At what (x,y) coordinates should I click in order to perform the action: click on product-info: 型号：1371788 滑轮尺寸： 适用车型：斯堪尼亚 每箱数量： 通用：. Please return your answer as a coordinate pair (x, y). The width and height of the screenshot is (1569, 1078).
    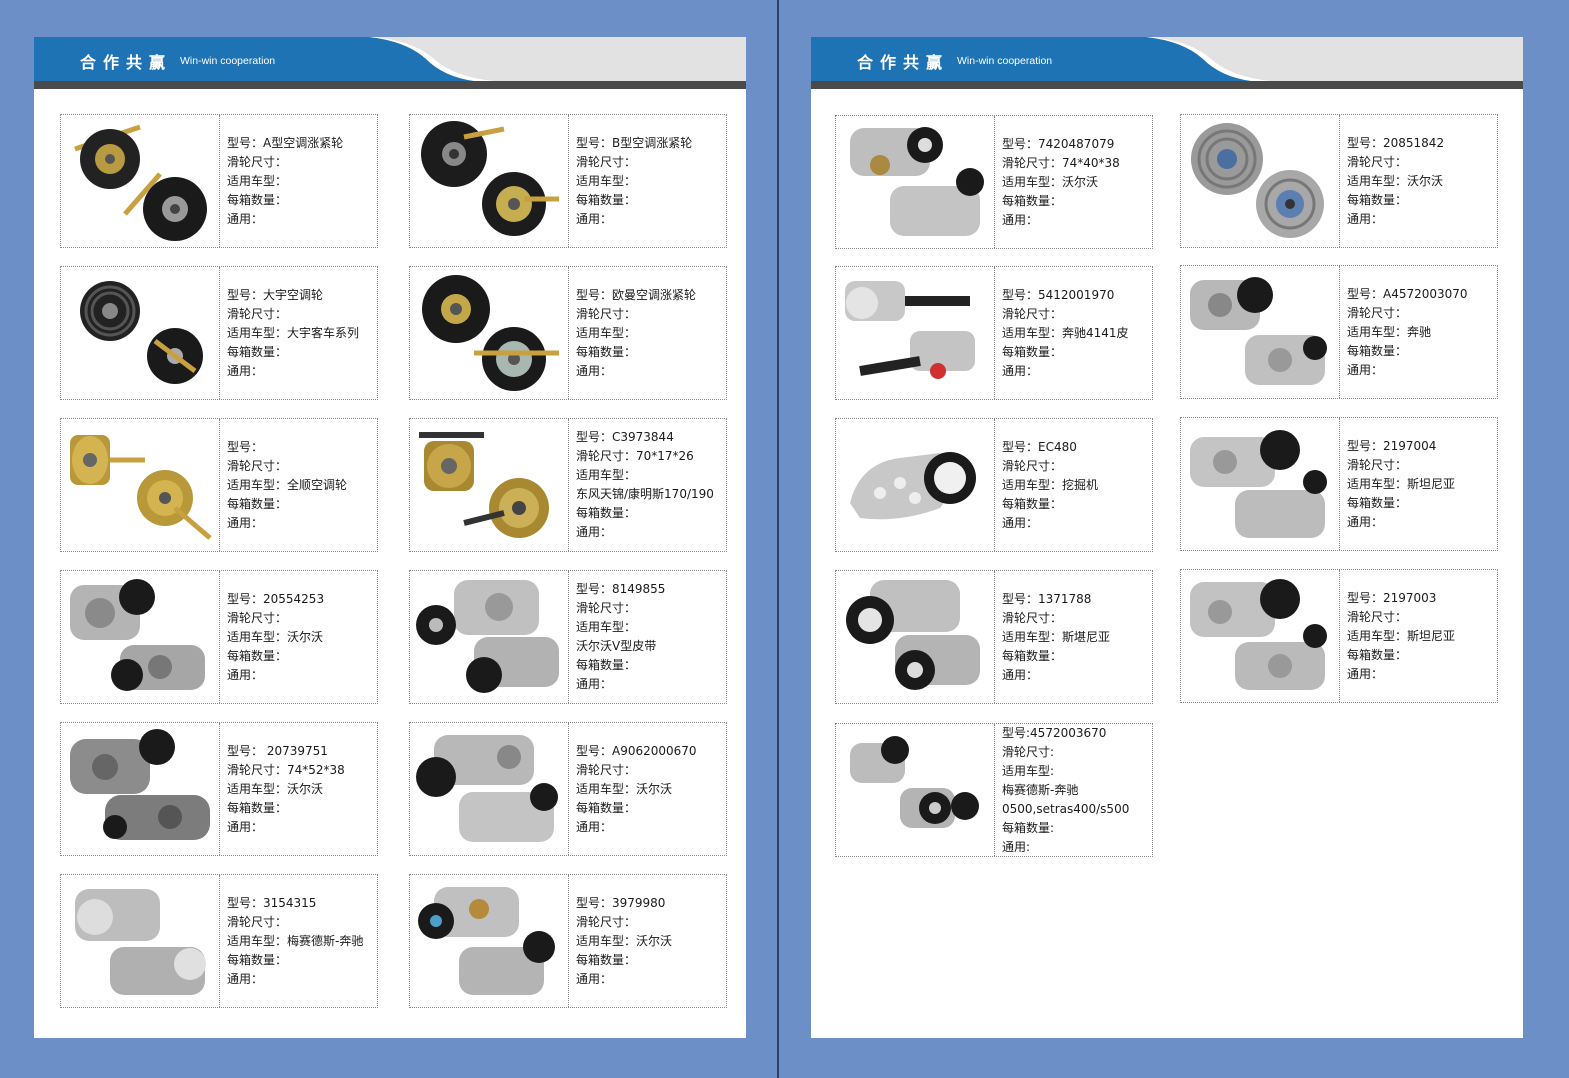
    Looking at the image, I should click on (1077, 637).